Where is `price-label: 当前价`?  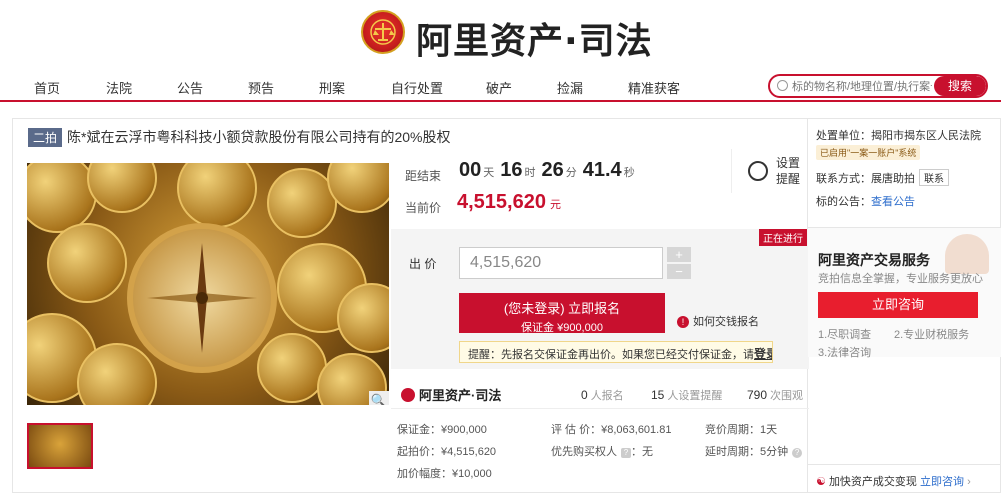
price-label: 当前价 is located at coordinates (423, 208).